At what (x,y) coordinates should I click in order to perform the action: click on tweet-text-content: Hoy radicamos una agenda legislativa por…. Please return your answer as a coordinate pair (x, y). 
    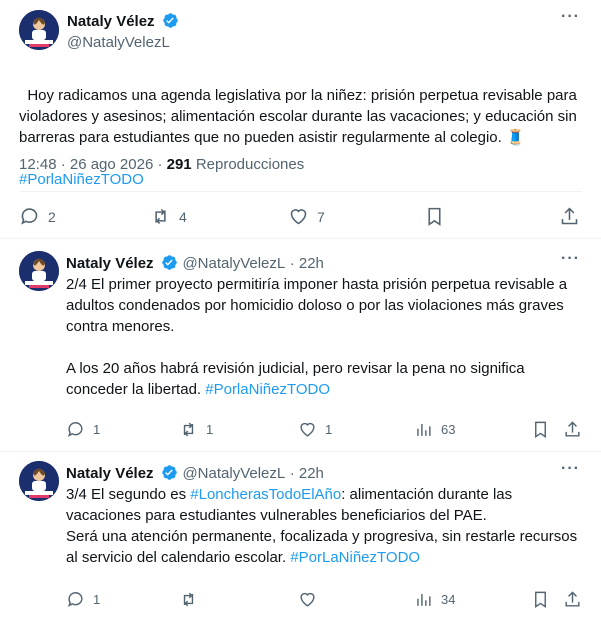
    Looking at the image, I should click on (300, 116).